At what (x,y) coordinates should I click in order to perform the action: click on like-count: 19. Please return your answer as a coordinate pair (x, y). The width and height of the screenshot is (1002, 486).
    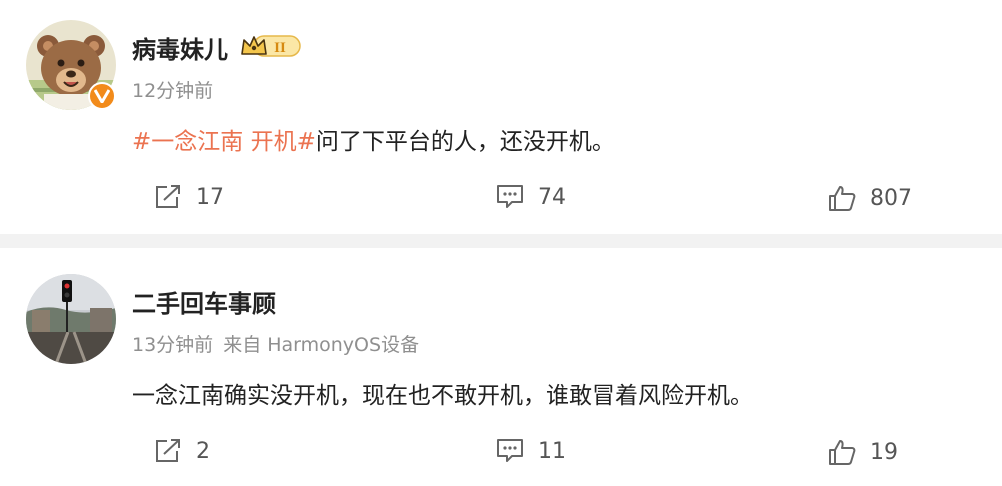
    Looking at the image, I should click on (884, 452).